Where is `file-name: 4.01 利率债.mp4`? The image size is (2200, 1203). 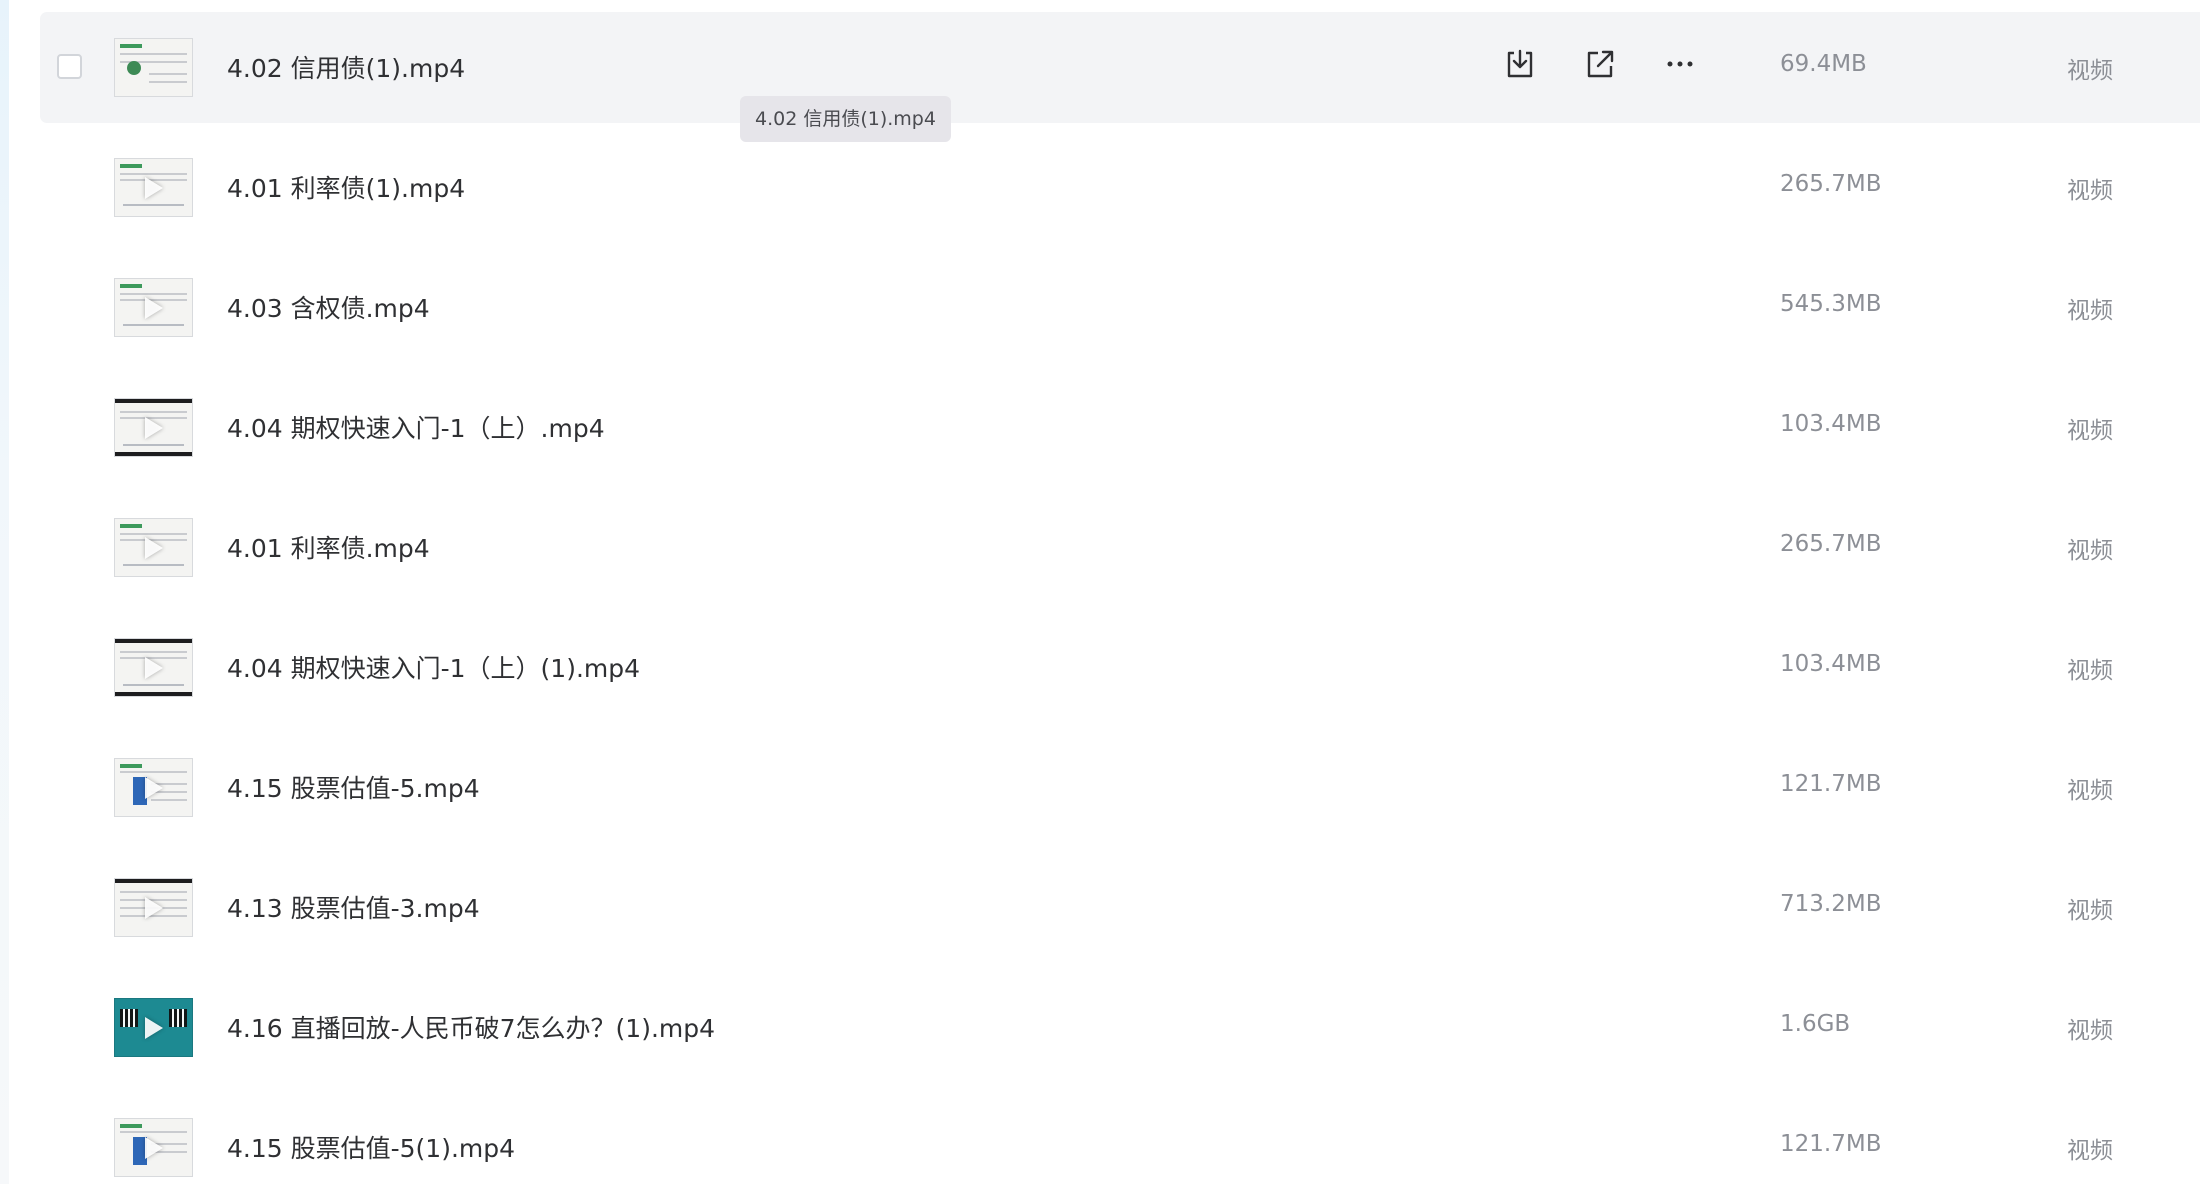
file-name: 4.01 利率债.mp4 is located at coordinates (328, 547).